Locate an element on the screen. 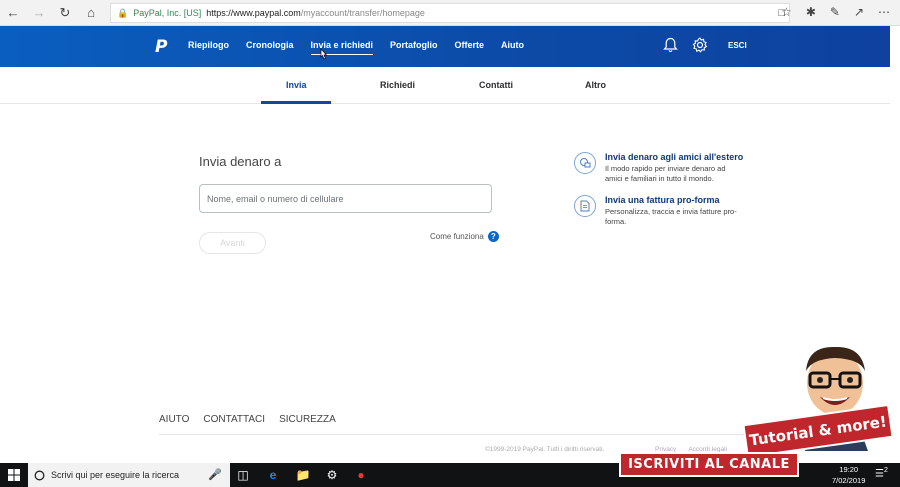  tab-richiedi: Richiedi is located at coordinates (397, 85).